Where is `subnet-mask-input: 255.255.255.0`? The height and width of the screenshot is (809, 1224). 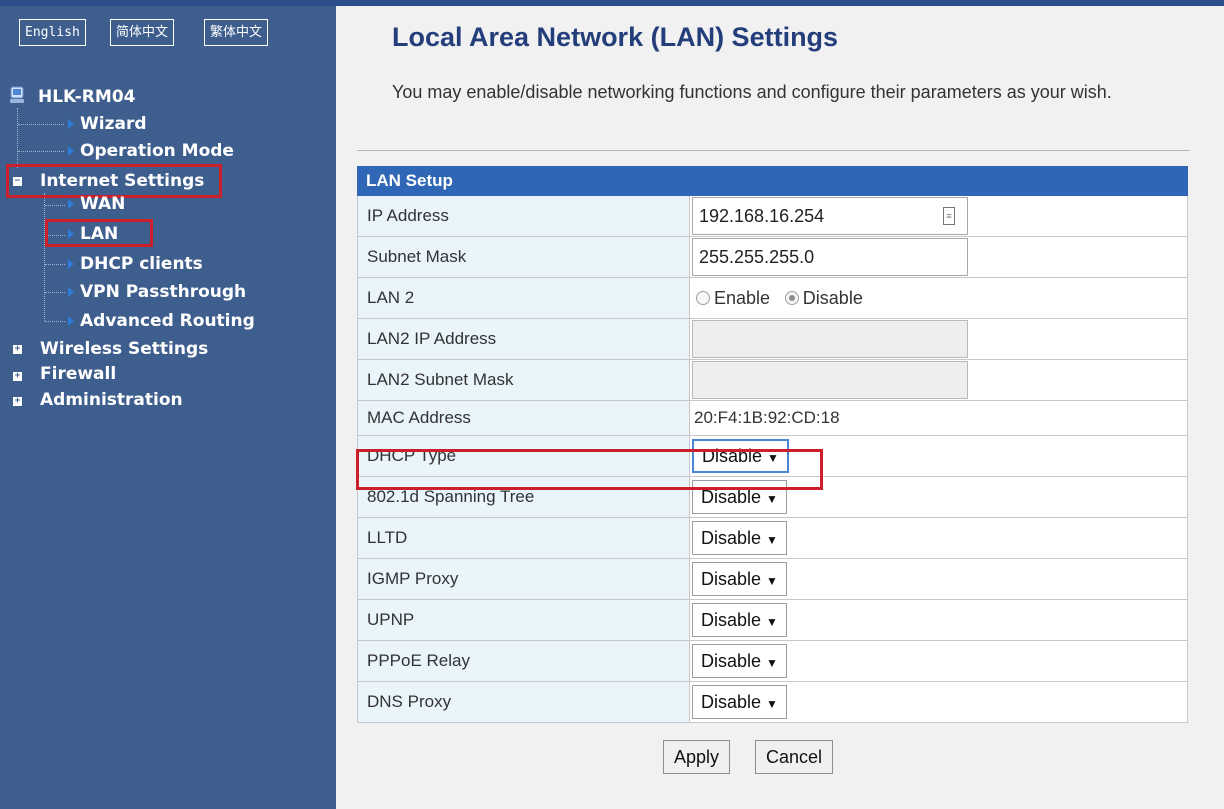
subnet-mask-input: 255.255.255.0 is located at coordinates (830, 257).